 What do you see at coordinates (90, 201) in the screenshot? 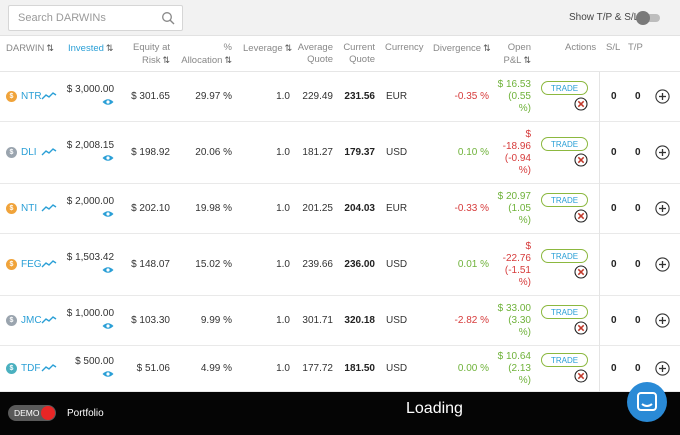
I see `invested-value: $ 2,000.00` at bounding box center [90, 201].